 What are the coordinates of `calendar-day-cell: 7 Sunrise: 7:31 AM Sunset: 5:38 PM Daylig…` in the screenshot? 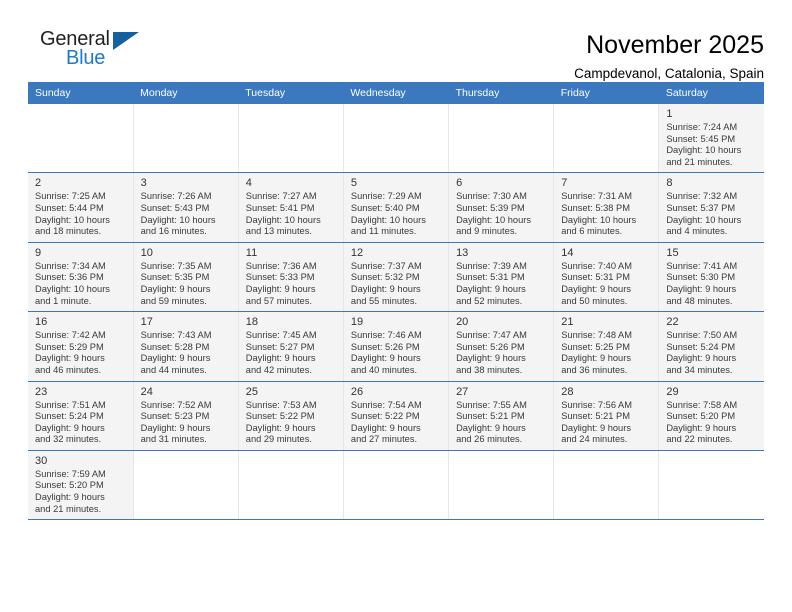 It's located at (606, 207).